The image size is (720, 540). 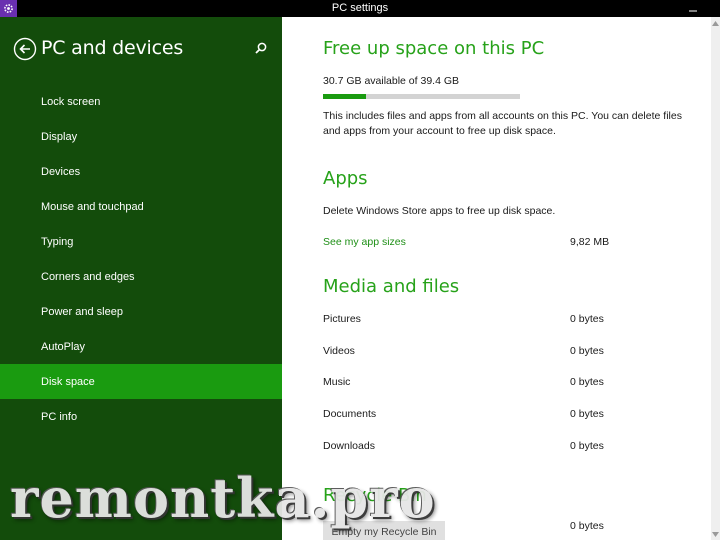 I want to click on sidebar-item-label: AutoPlay, so click(x=63, y=346).